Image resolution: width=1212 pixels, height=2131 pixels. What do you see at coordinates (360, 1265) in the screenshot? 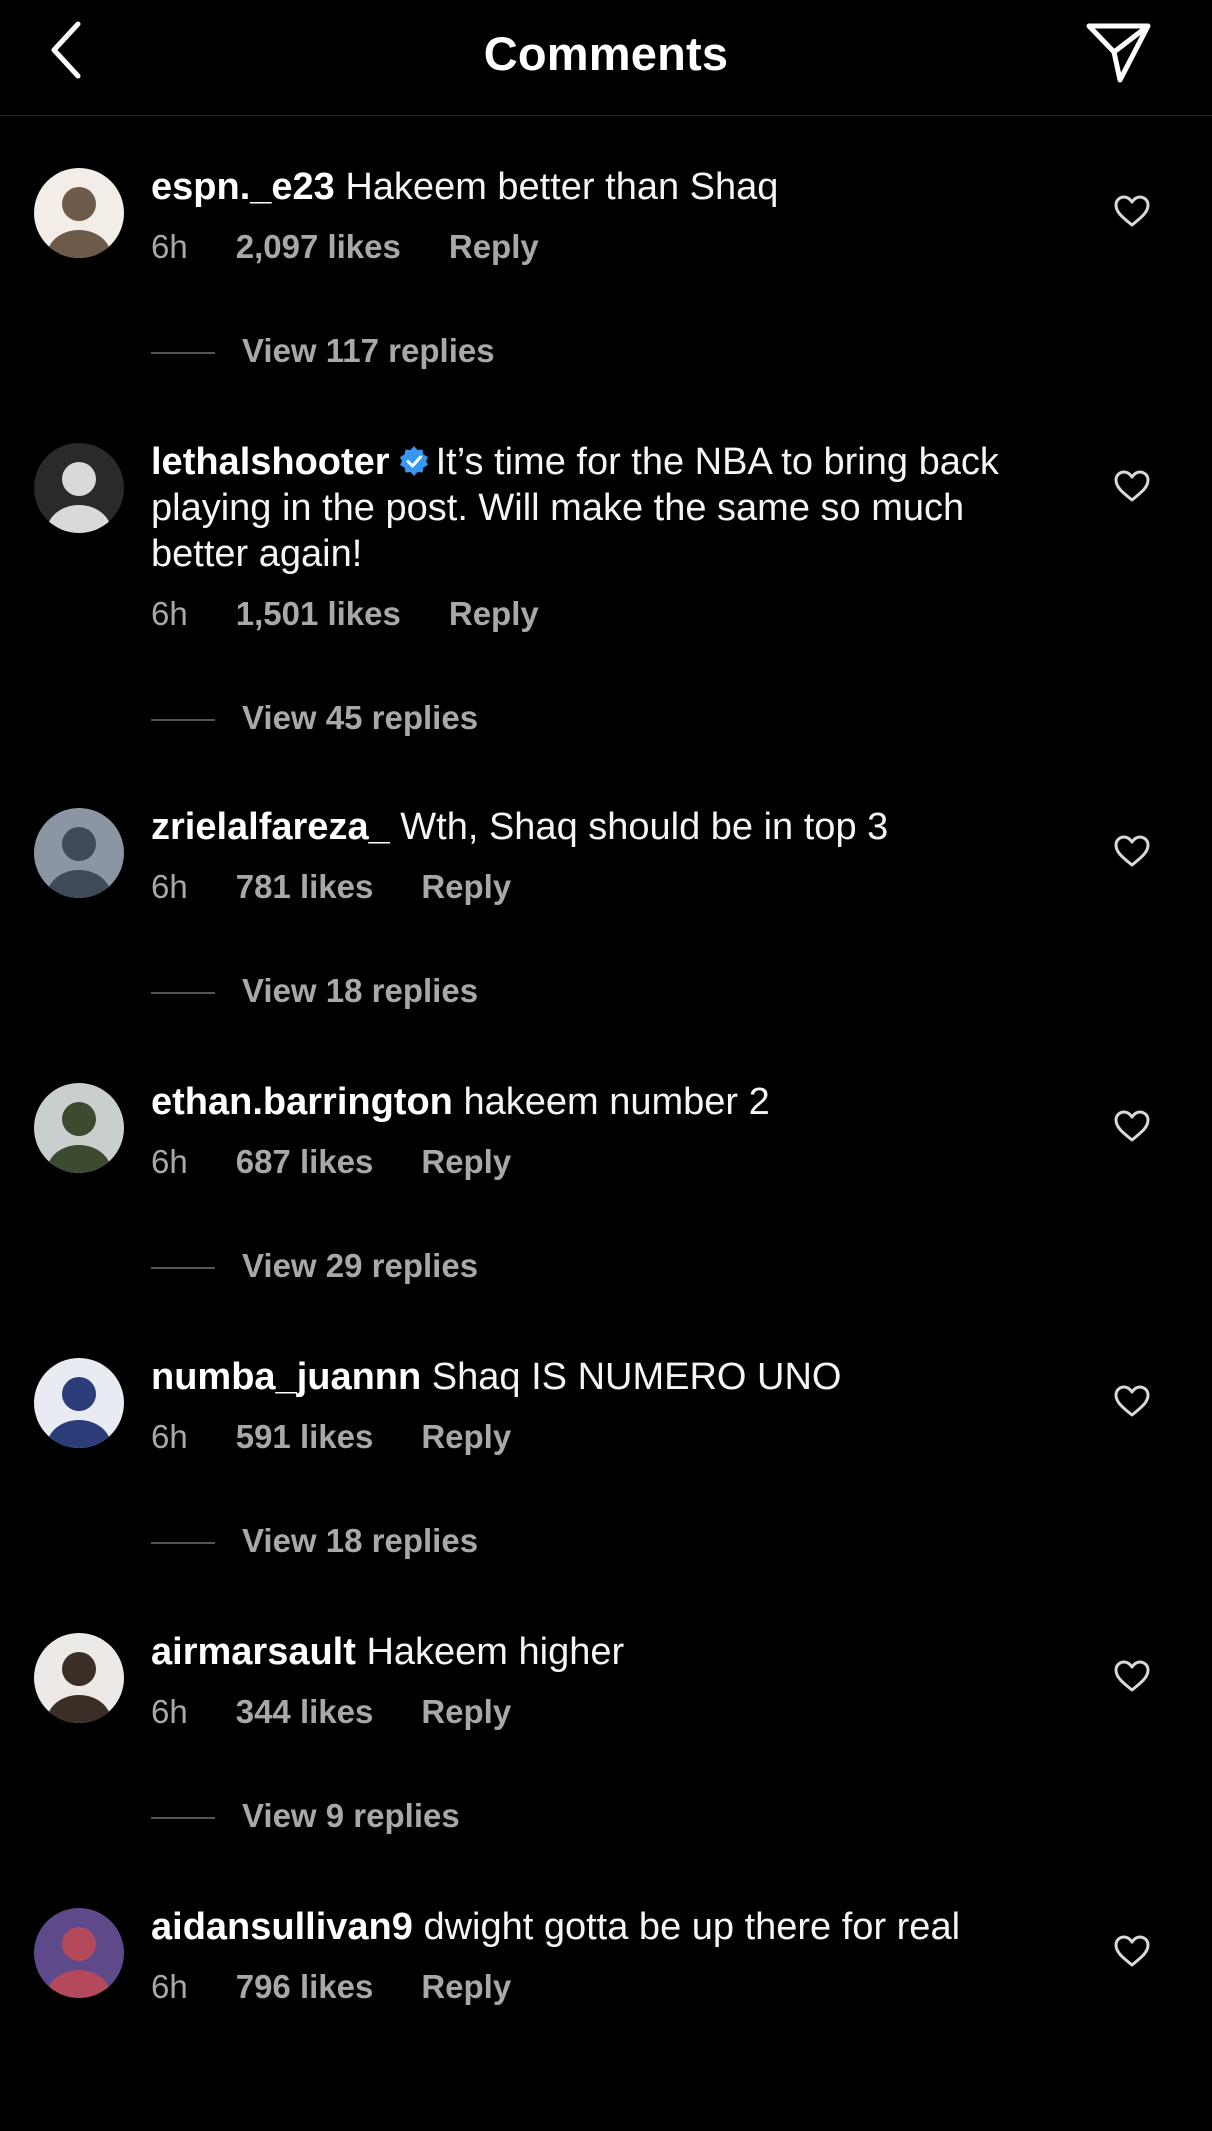
I see `view-replies-label: View 29 replies` at bounding box center [360, 1265].